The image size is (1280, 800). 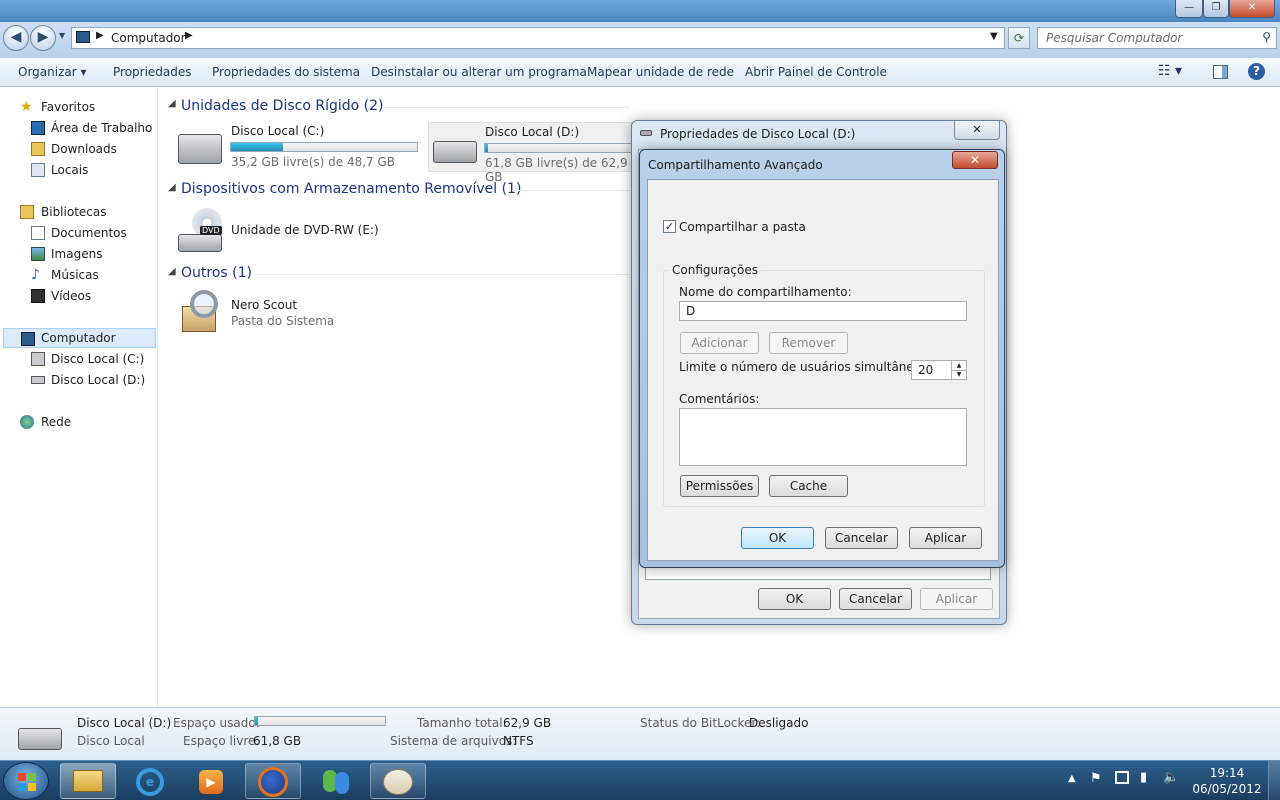 I want to click on group-others: Outros (1), so click(x=216, y=273).